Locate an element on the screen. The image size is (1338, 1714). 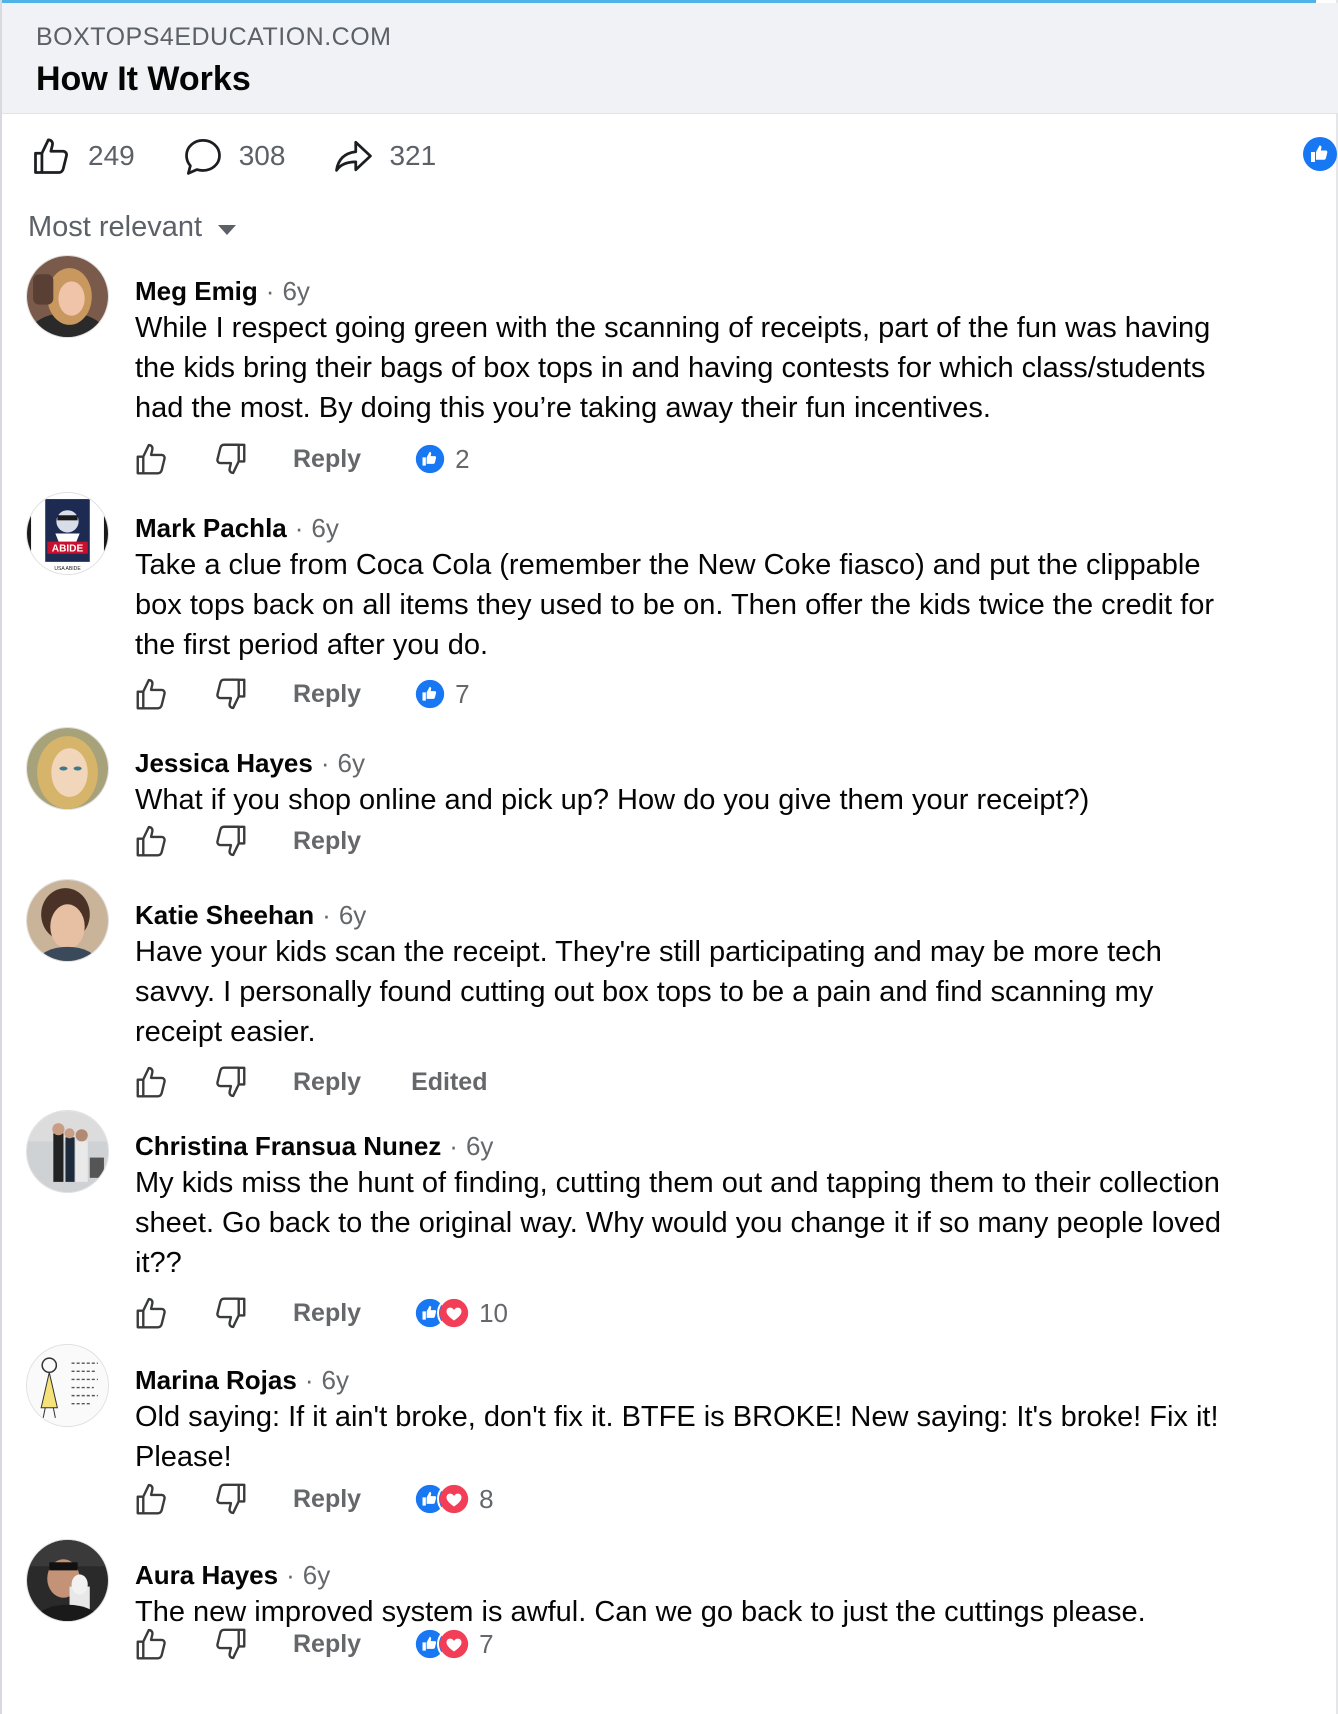
reaction-summary: 2 is located at coordinates (441, 459).